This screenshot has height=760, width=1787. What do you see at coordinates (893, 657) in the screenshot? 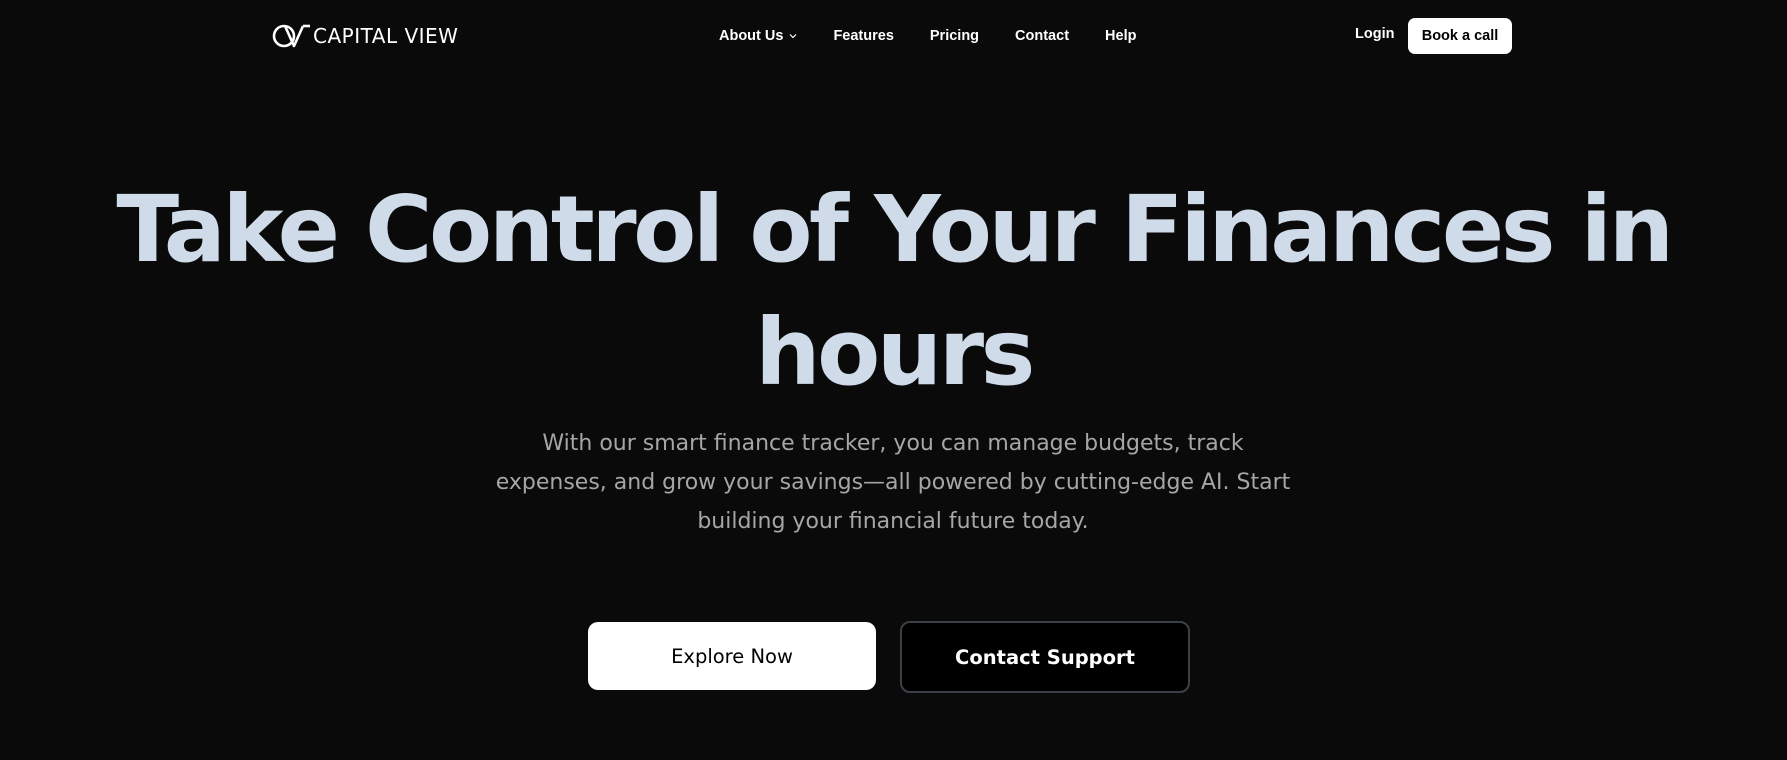
I see `cta-button-group: Explore Now Contact Support` at bounding box center [893, 657].